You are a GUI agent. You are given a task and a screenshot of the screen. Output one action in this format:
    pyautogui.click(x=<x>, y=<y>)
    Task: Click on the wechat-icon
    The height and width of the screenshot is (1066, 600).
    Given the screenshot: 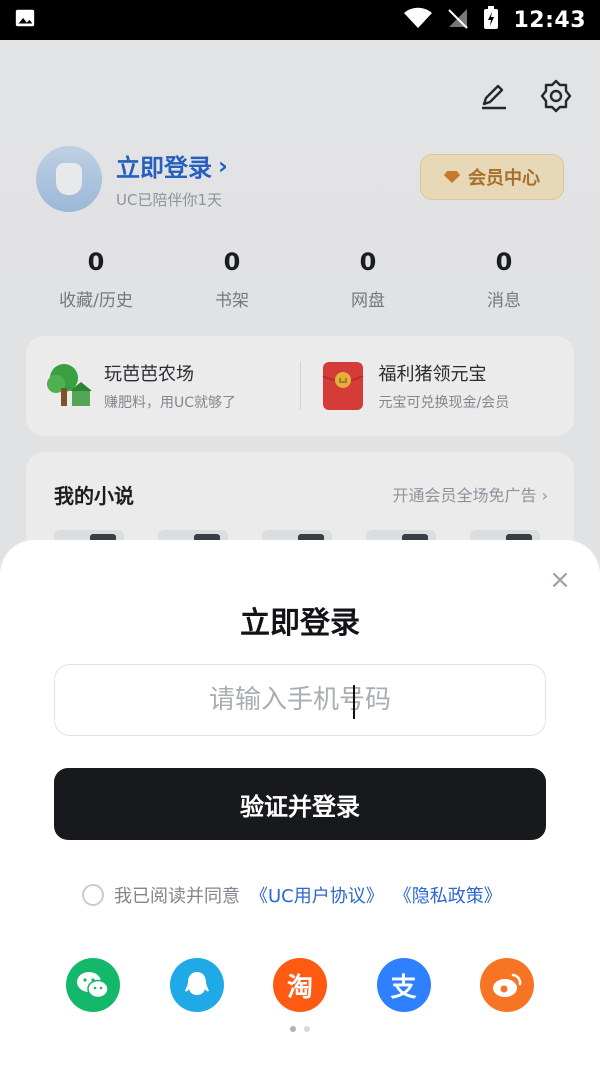 What is the action you would take?
    pyautogui.click(x=93, y=985)
    